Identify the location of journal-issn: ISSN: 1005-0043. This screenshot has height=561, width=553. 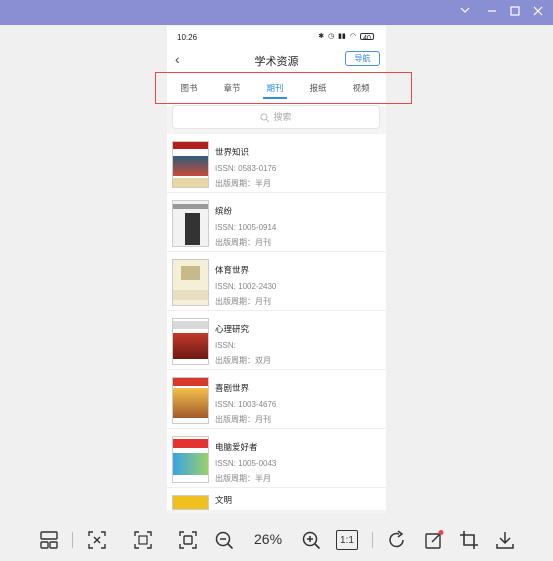
(246, 463).